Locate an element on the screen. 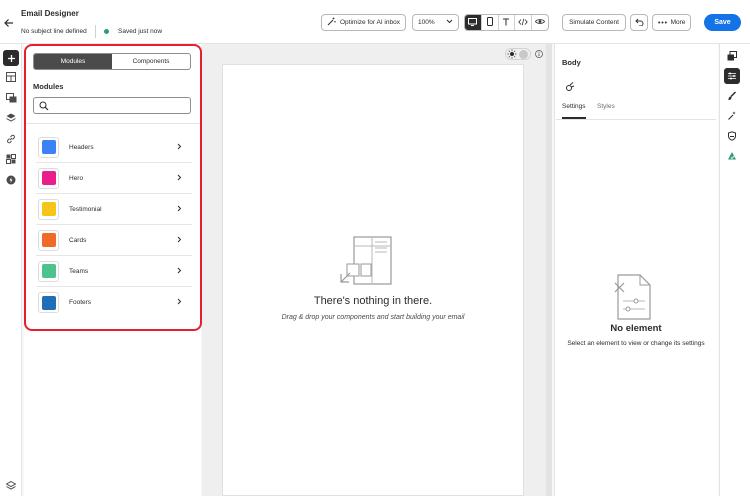 Image resolution: width=750 pixels, height=496 pixels. module-label: Testimonial is located at coordinates (85, 209).